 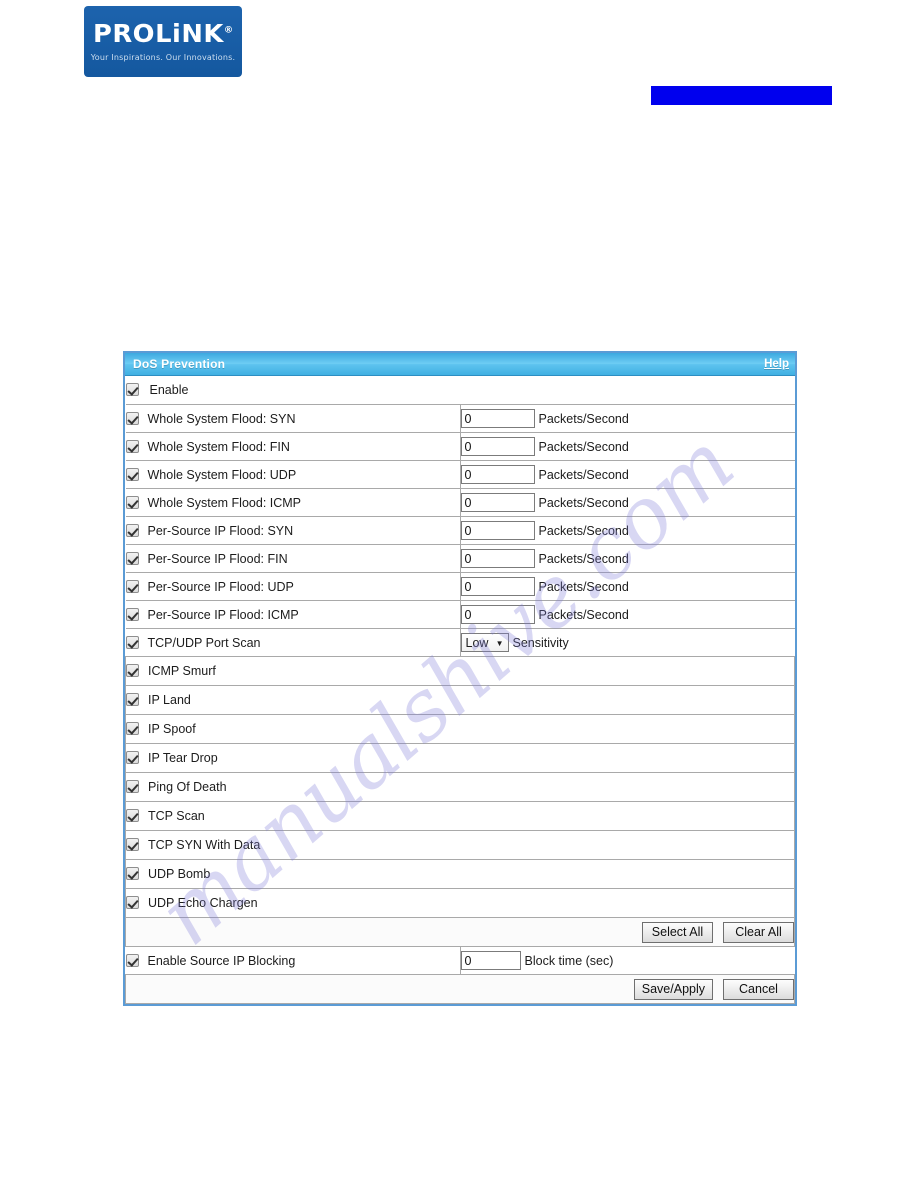 What do you see at coordinates (220, 530) in the screenshot?
I see `row-label: Per-Source IP Flood: SYN` at bounding box center [220, 530].